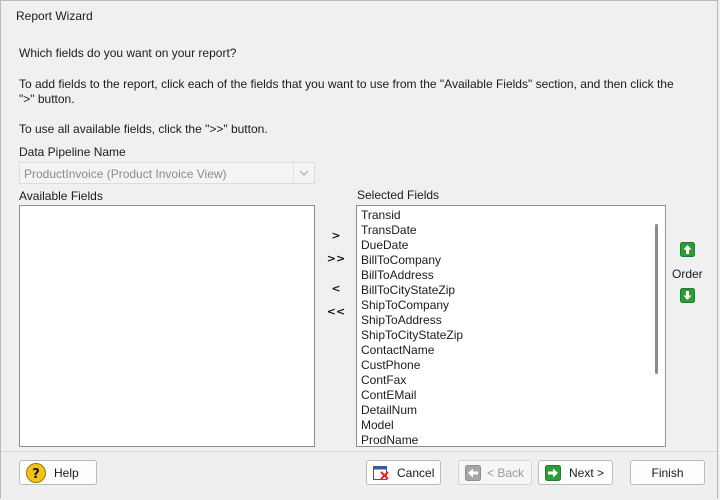 The image size is (720, 500). Describe the element at coordinates (687, 295) in the screenshot. I see `arrow-down-icon` at that location.